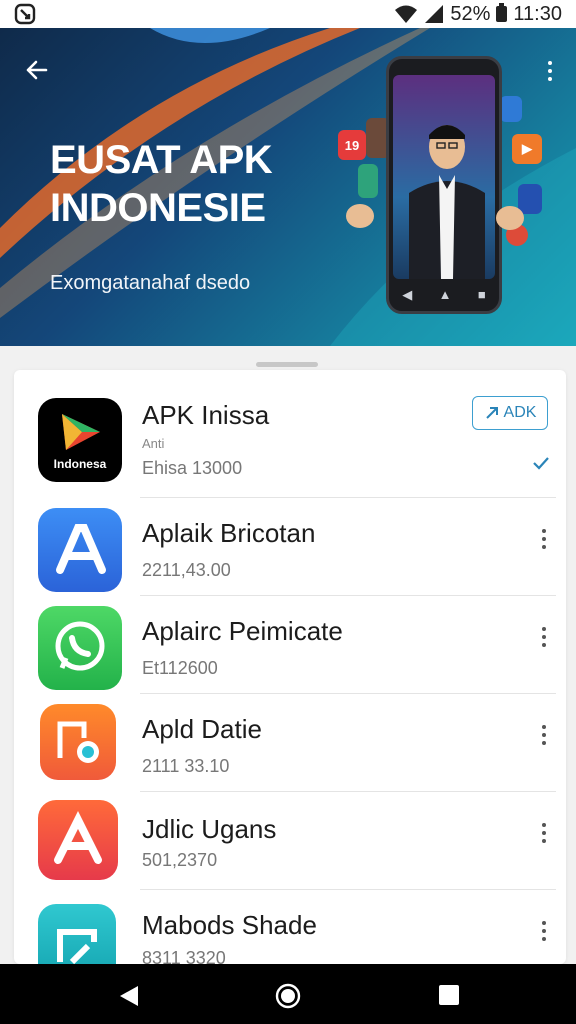  I want to click on app-store-a-icon, so click(80, 550).